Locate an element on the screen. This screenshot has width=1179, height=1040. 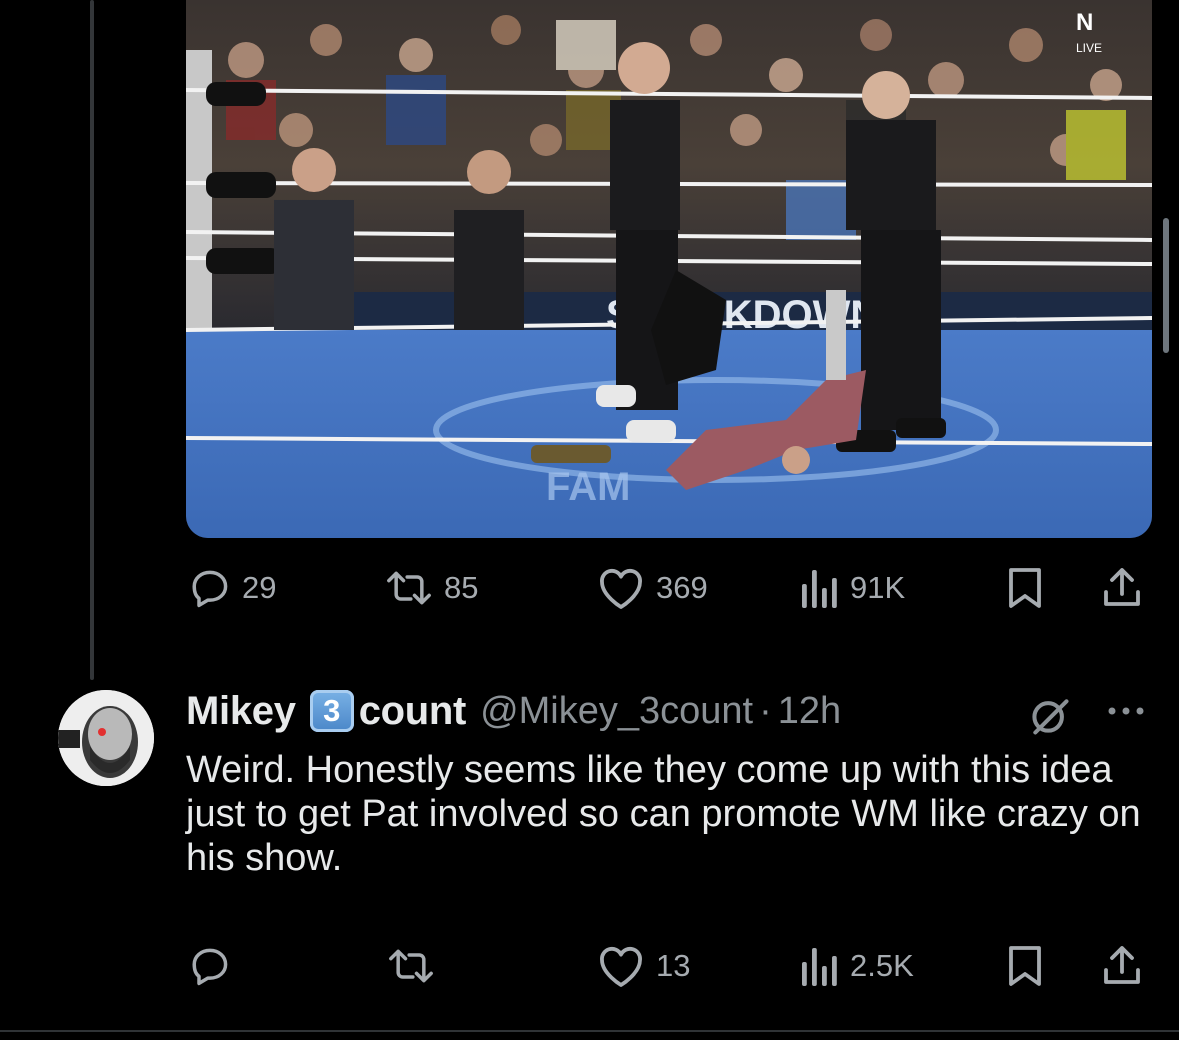
views-count: 91K is located at coordinates (878, 587).